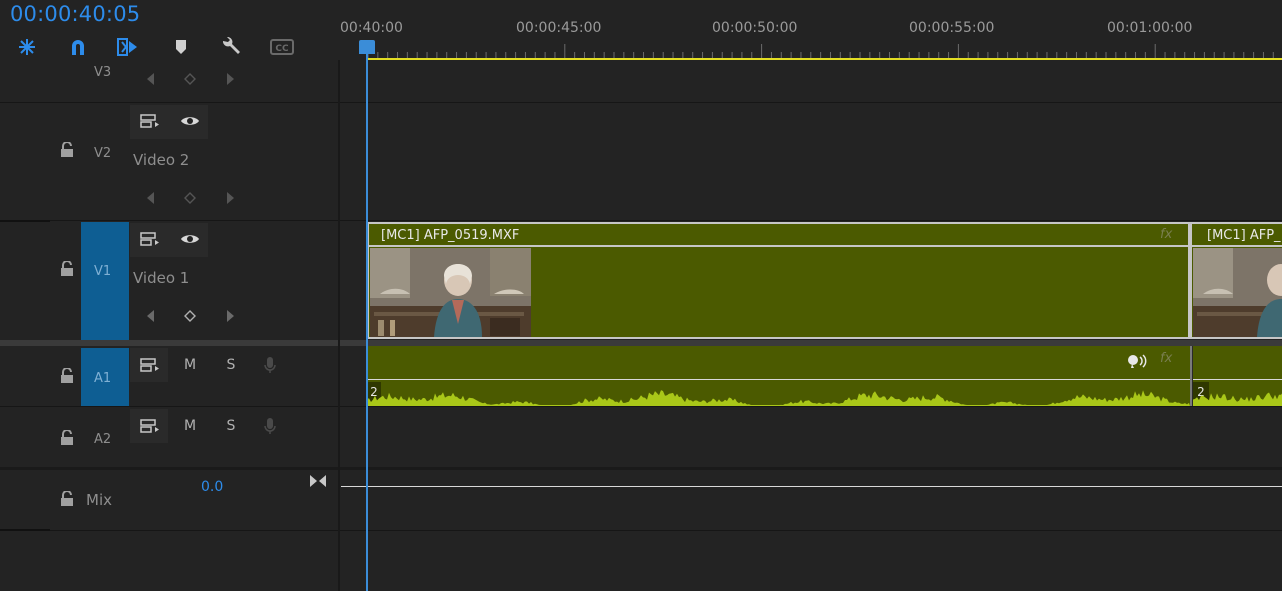 This screenshot has width=1282, height=591. What do you see at coordinates (371, 28) in the screenshot?
I see `ruler-label: 00:40:00` at bounding box center [371, 28].